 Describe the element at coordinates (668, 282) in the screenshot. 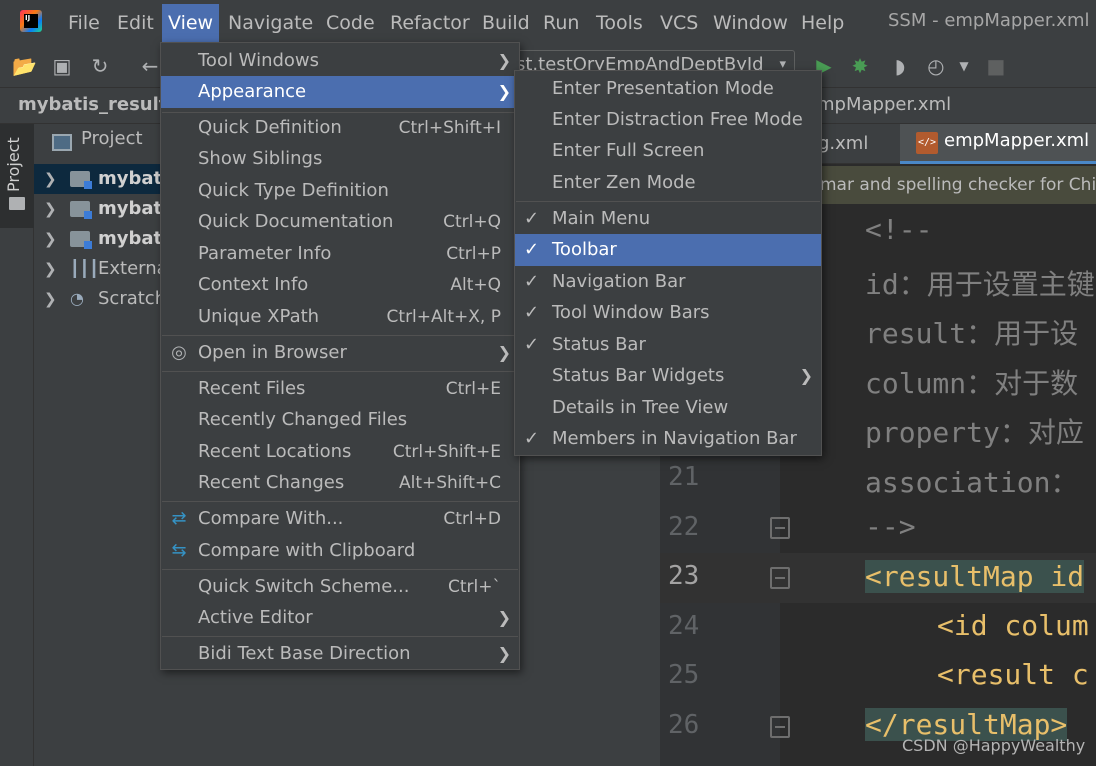

I see `menu-item-navigation-bar: ✓ Navigation Bar` at that location.